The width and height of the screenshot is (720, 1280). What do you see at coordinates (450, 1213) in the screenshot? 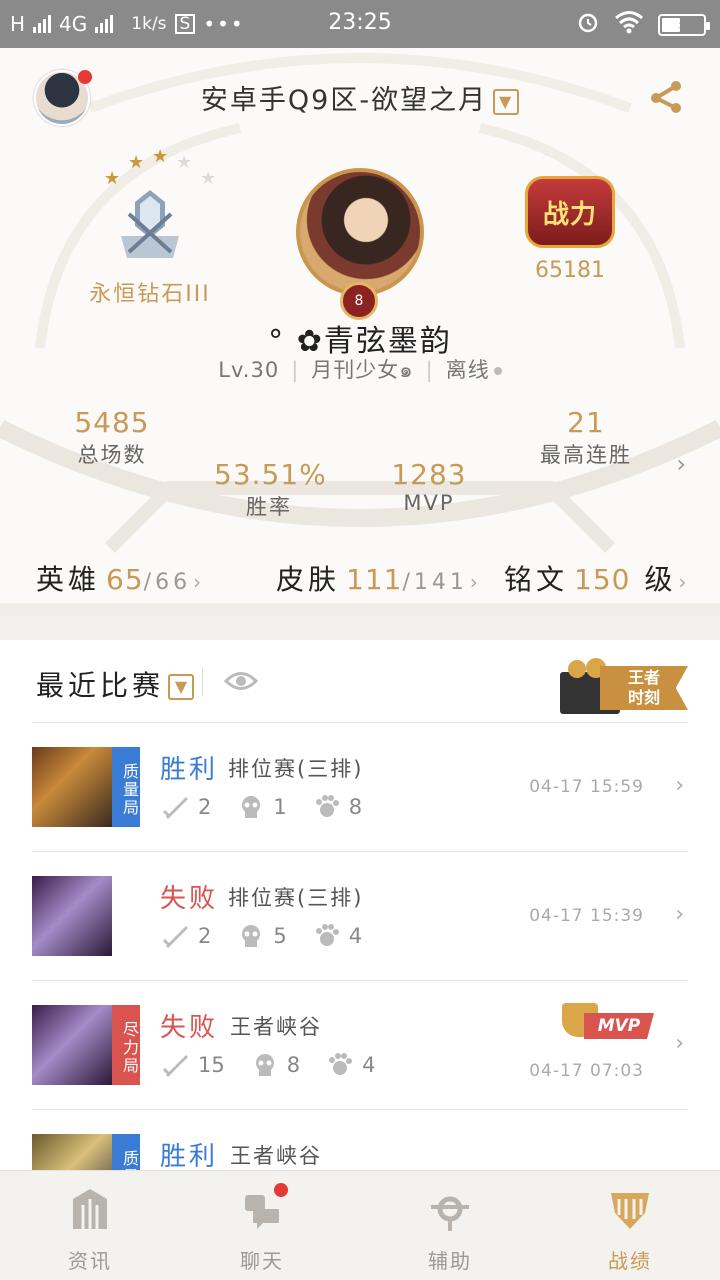
I see `assist-icon` at bounding box center [450, 1213].